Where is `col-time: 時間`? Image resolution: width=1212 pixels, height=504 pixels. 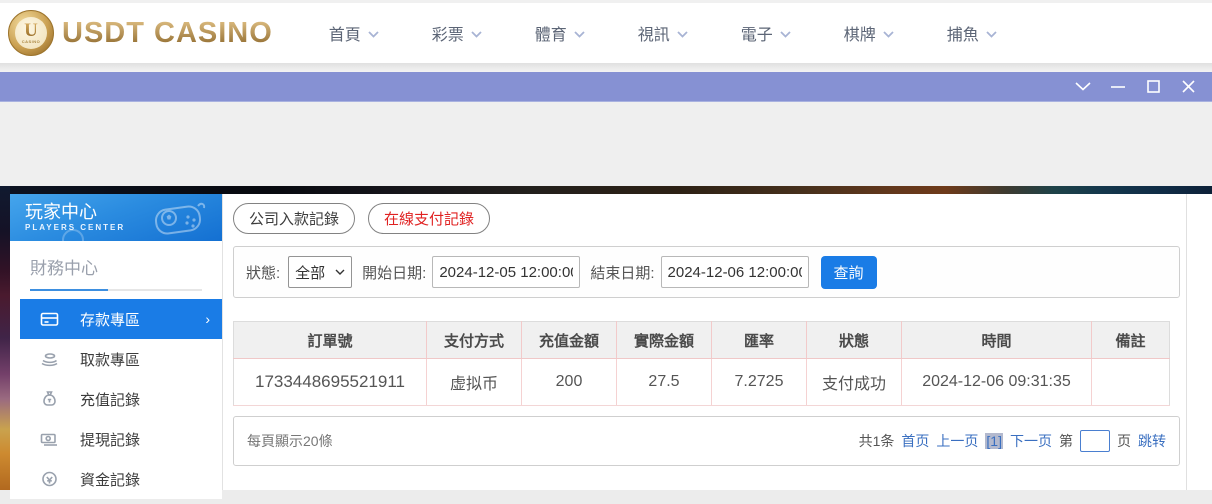
col-time: 時間 is located at coordinates (996, 340).